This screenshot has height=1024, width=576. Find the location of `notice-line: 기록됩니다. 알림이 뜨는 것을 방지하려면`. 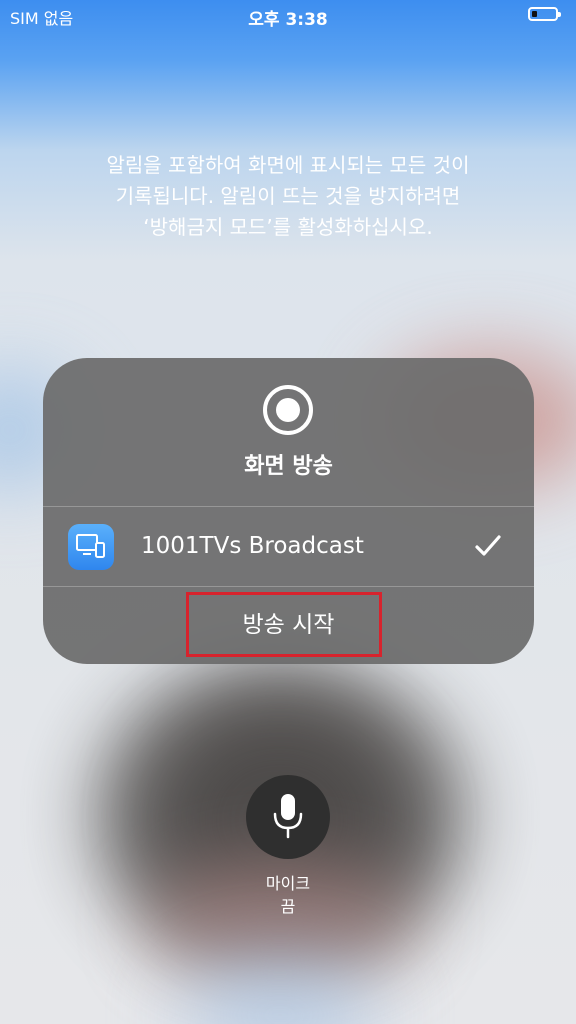

notice-line: 기록됩니다. 알림이 뜨는 것을 방지하려면 is located at coordinates (288, 196).